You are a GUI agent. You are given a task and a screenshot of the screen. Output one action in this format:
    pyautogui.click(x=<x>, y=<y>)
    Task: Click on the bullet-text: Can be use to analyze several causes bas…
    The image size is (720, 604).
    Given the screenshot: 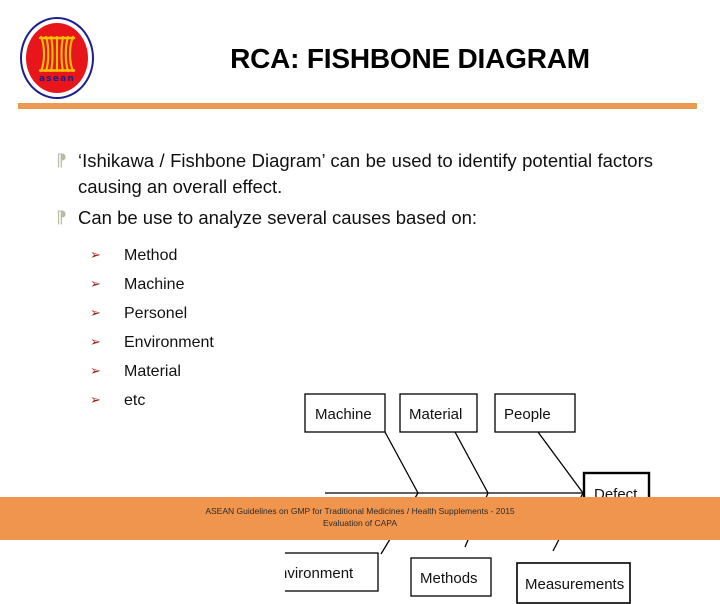 What is the action you would take?
    pyautogui.click(x=278, y=217)
    